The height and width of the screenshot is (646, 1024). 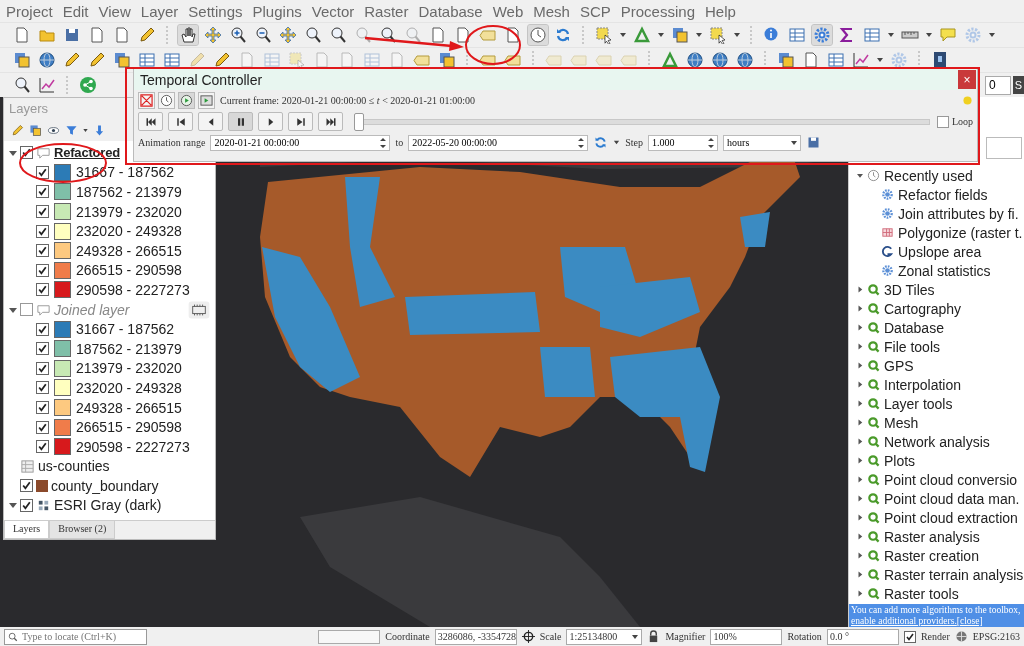 What do you see at coordinates (960, 232) in the screenshot?
I see `tree-item: Polygonize (raster t.` at bounding box center [960, 232].